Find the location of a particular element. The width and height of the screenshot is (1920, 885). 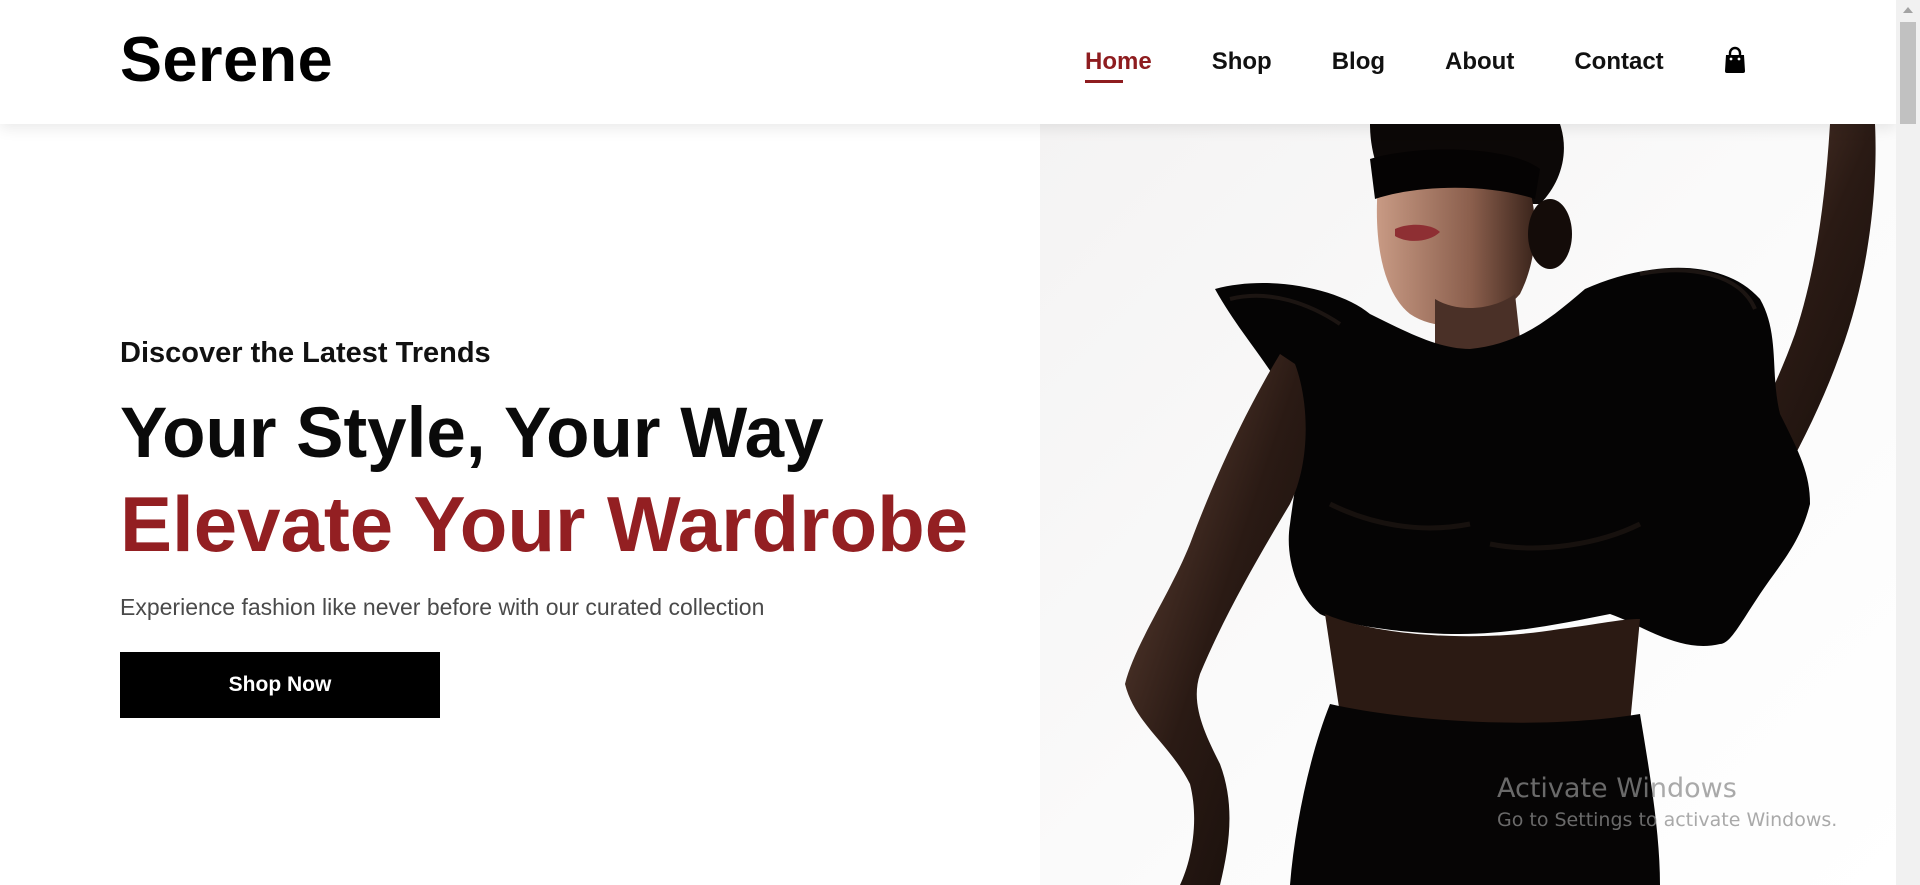

nav-link-home: Home is located at coordinates (1118, 63).